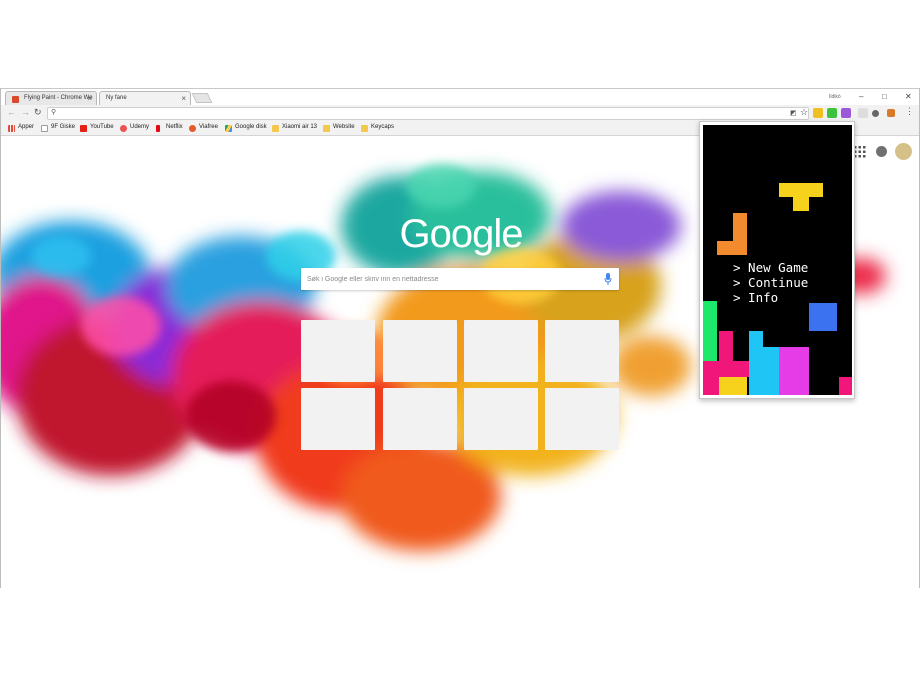  Describe the element at coordinates (461, 234) in the screenshot. I see `google-logo: Google` at that location.